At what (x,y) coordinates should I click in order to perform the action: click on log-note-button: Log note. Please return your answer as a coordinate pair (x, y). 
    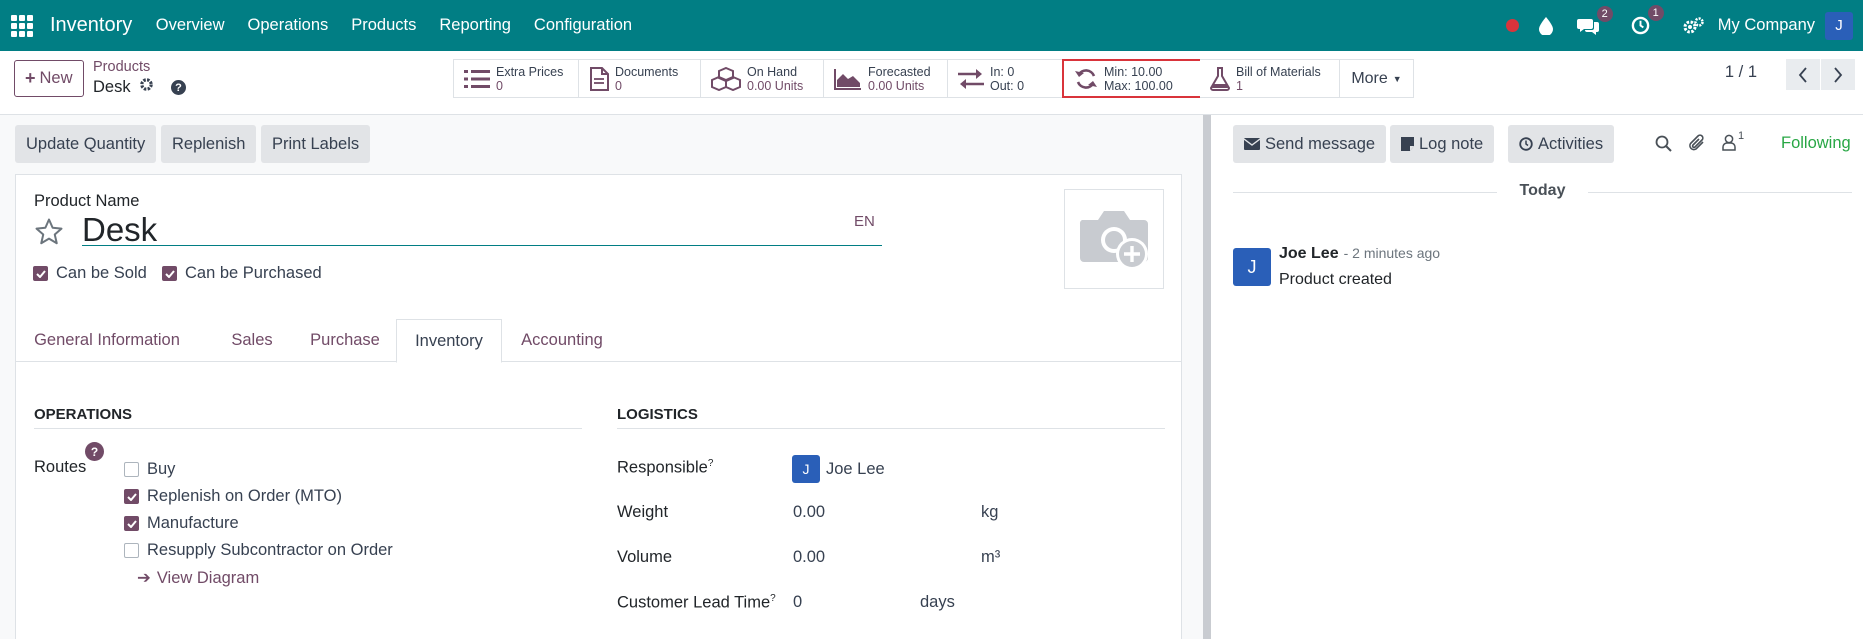
    Looking at the image, I should click on (1442, 144).